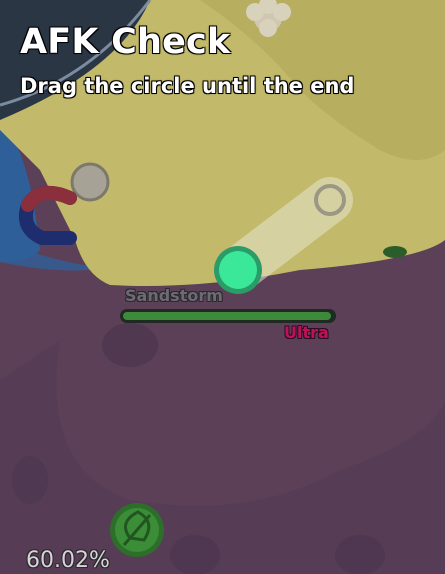 Image resolution: width=445 pixels, height=574 pixels. What do you see at coordinates (125, 42) in the screenshot?
I see `afk-check-title: AFK Check` at bounding box center [125, 42].